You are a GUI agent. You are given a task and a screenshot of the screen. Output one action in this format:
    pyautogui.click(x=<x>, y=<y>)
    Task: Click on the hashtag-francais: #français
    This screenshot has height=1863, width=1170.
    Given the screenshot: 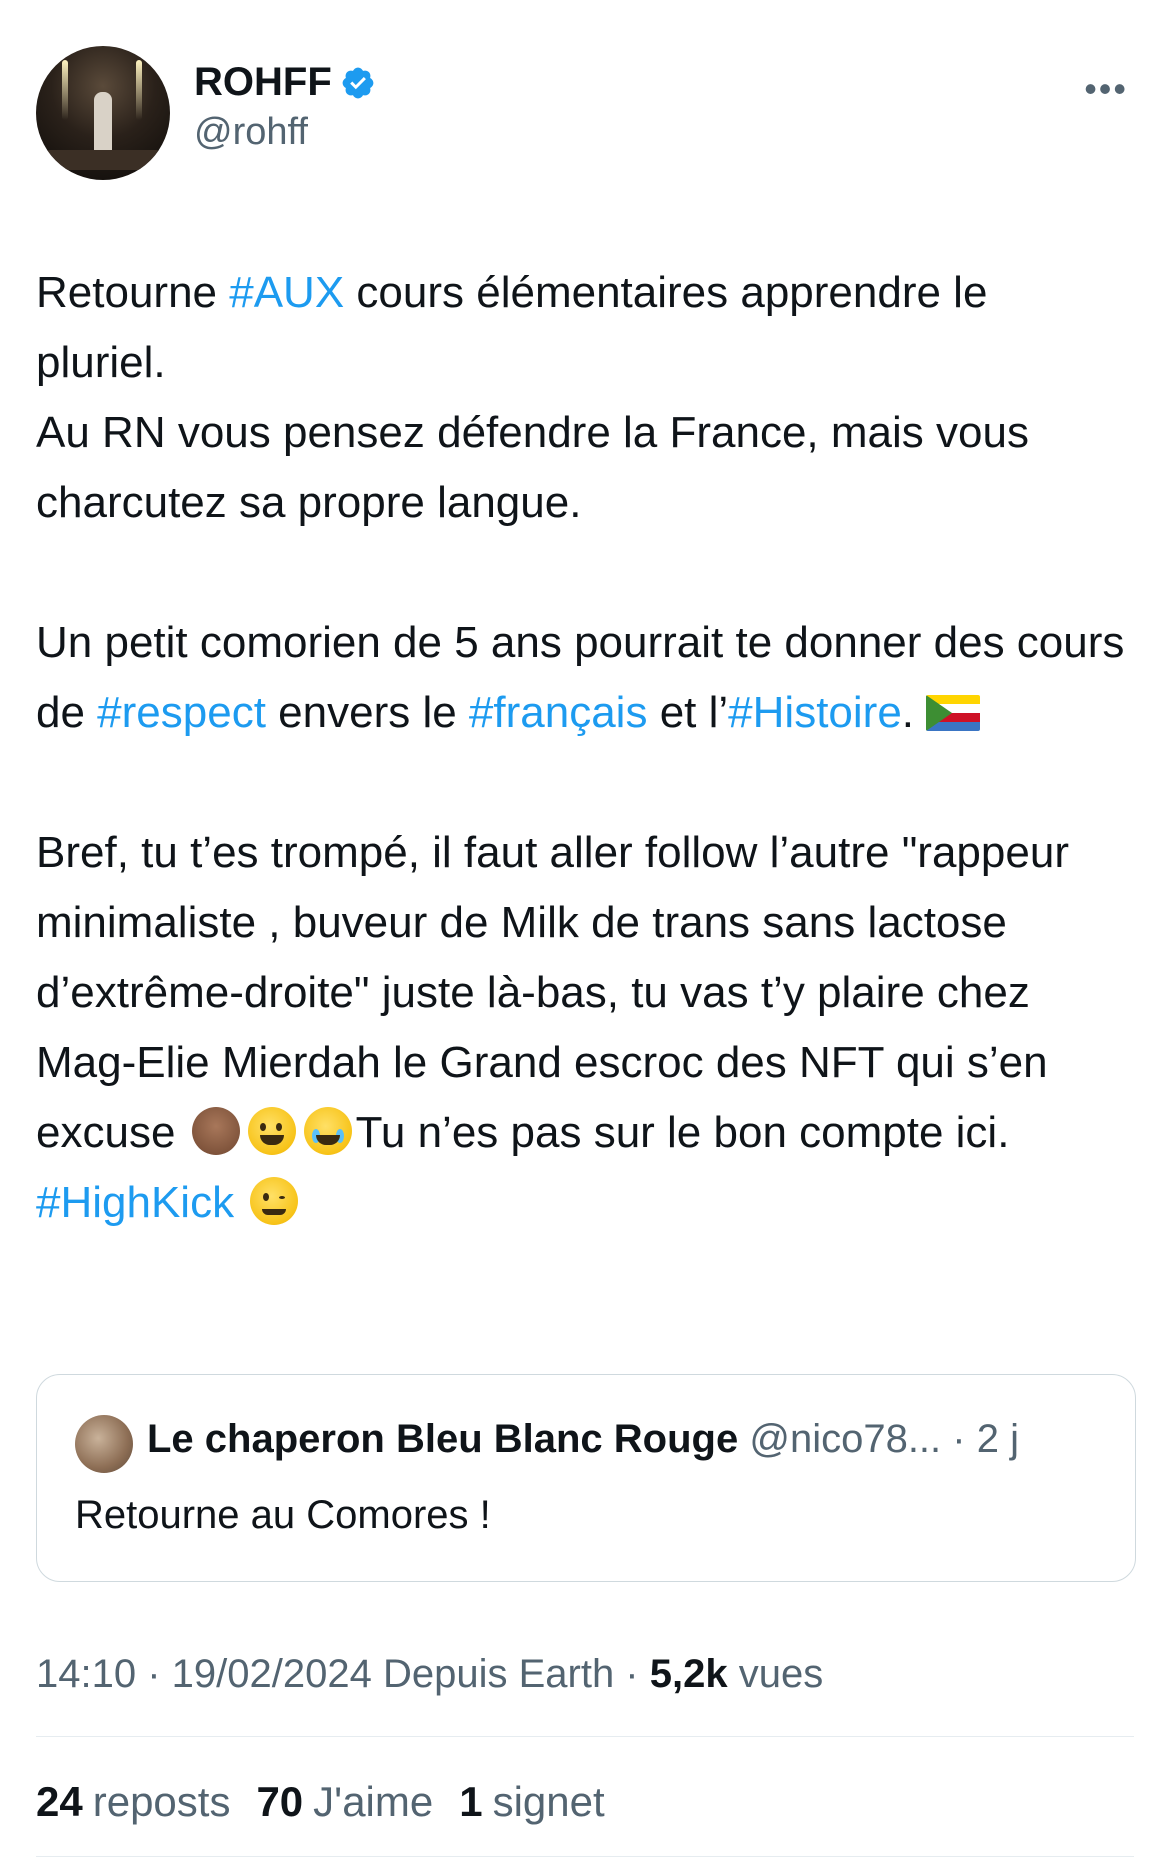 What is the action you would take?
    pyautogui.click(x=558, y=712)
    